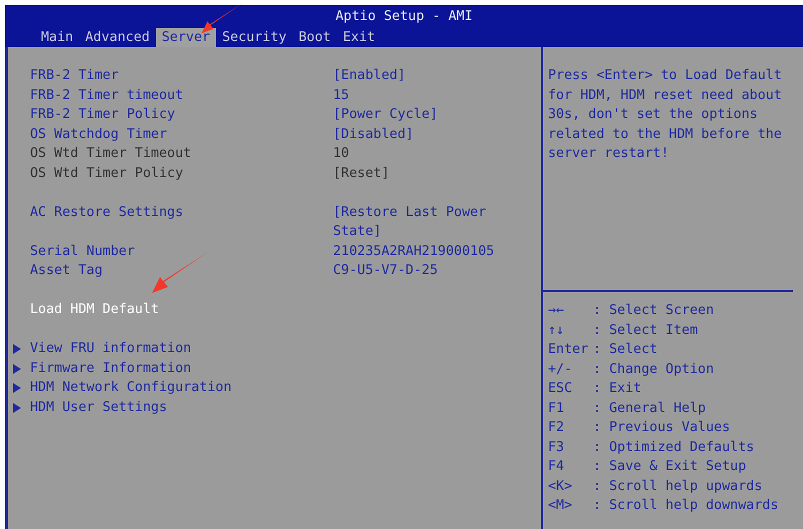 The height and width of the screenshot is (529, 803). I want to click on key-description: : Change Option, so click(653, 369).